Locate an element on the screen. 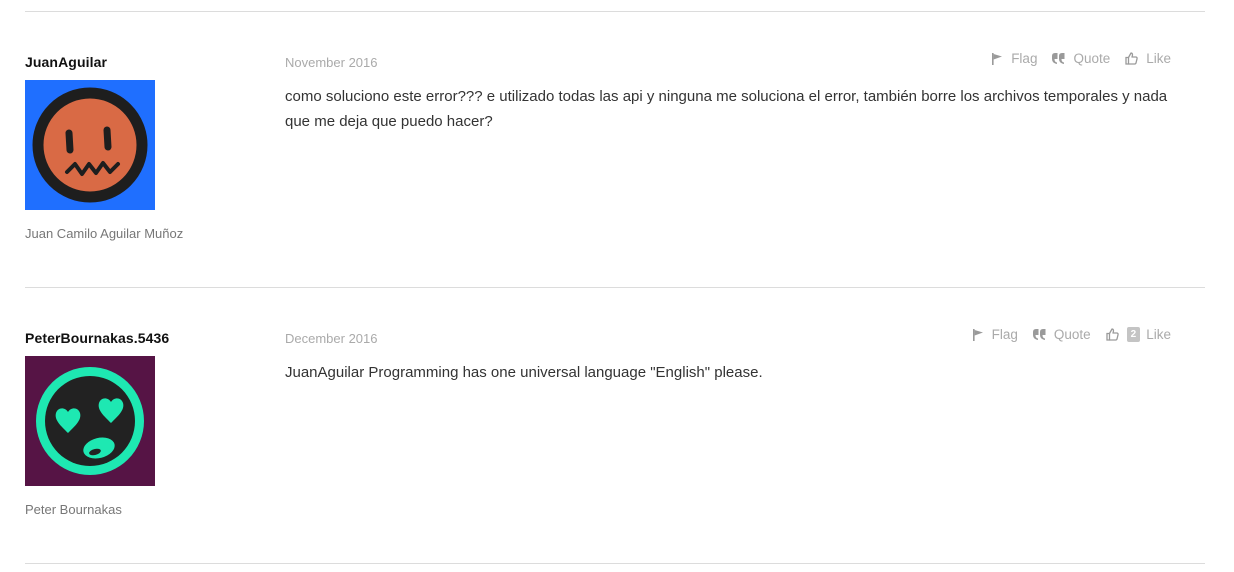 The image size is (1234, 572). like-button: Like is located at coordinates (1148, 58).